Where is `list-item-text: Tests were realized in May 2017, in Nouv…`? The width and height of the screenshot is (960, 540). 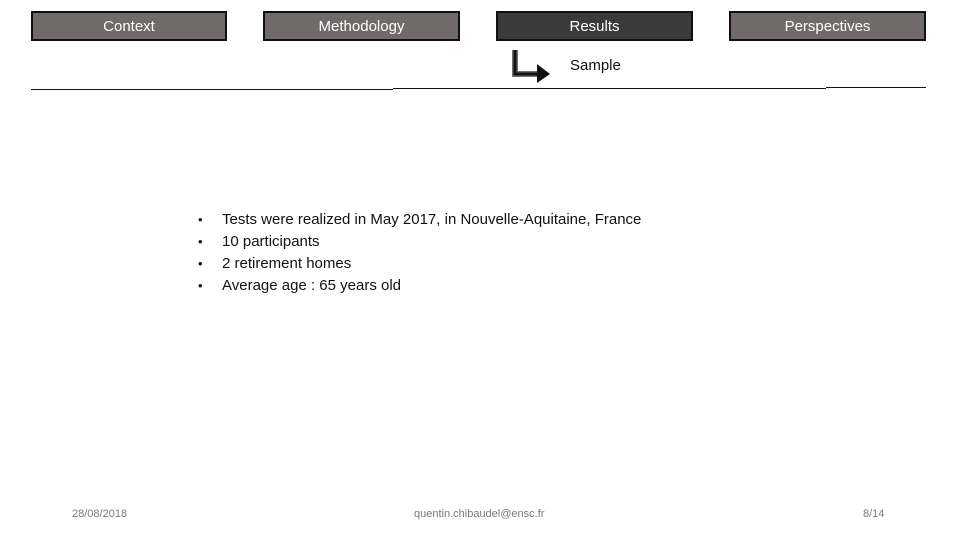
list-item-text: Tests were realized in May 2017, in Nouv… is located at coordinates (432, 219).